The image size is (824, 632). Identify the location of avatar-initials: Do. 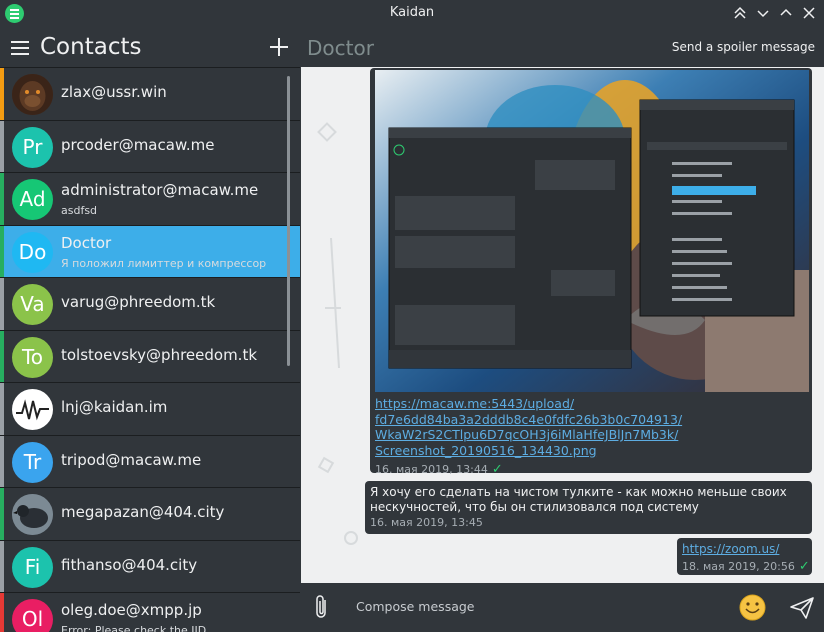
(32, 251).